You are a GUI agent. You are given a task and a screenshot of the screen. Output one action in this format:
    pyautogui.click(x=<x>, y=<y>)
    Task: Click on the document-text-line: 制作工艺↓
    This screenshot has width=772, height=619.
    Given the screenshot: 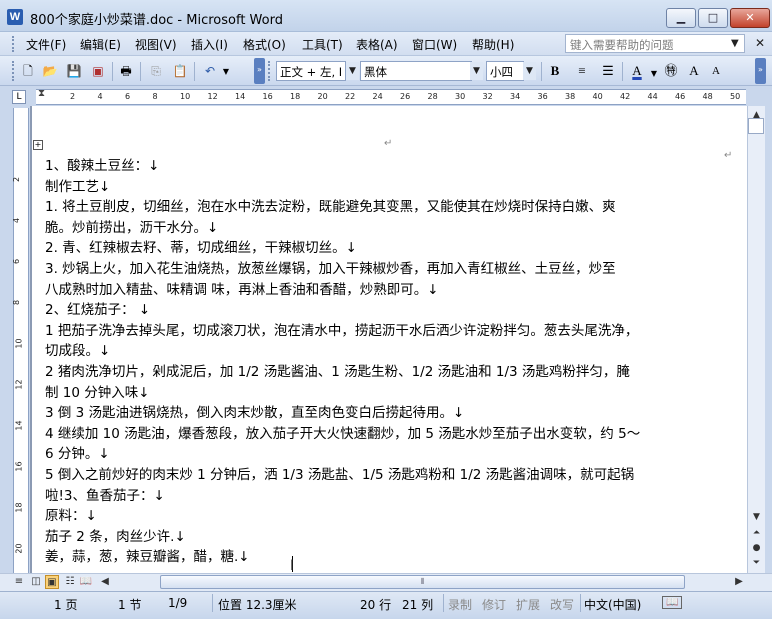 What is the action you would take?
    pyautogui.click(x=77, y=185)
    